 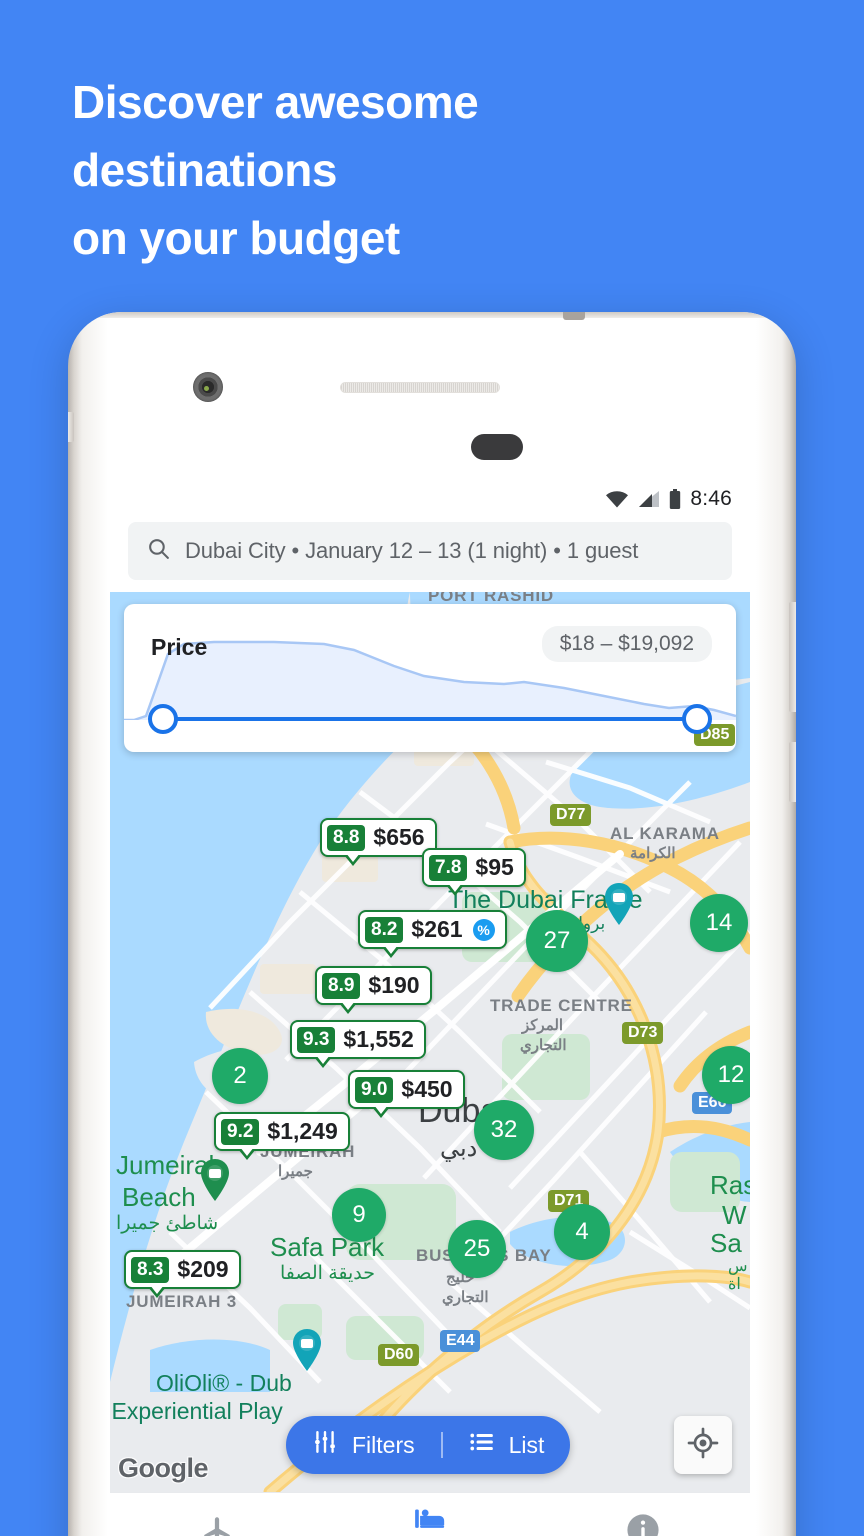 I want to click on hotel-price-marker: 8.3 $209, so click(x=182, y=1274).